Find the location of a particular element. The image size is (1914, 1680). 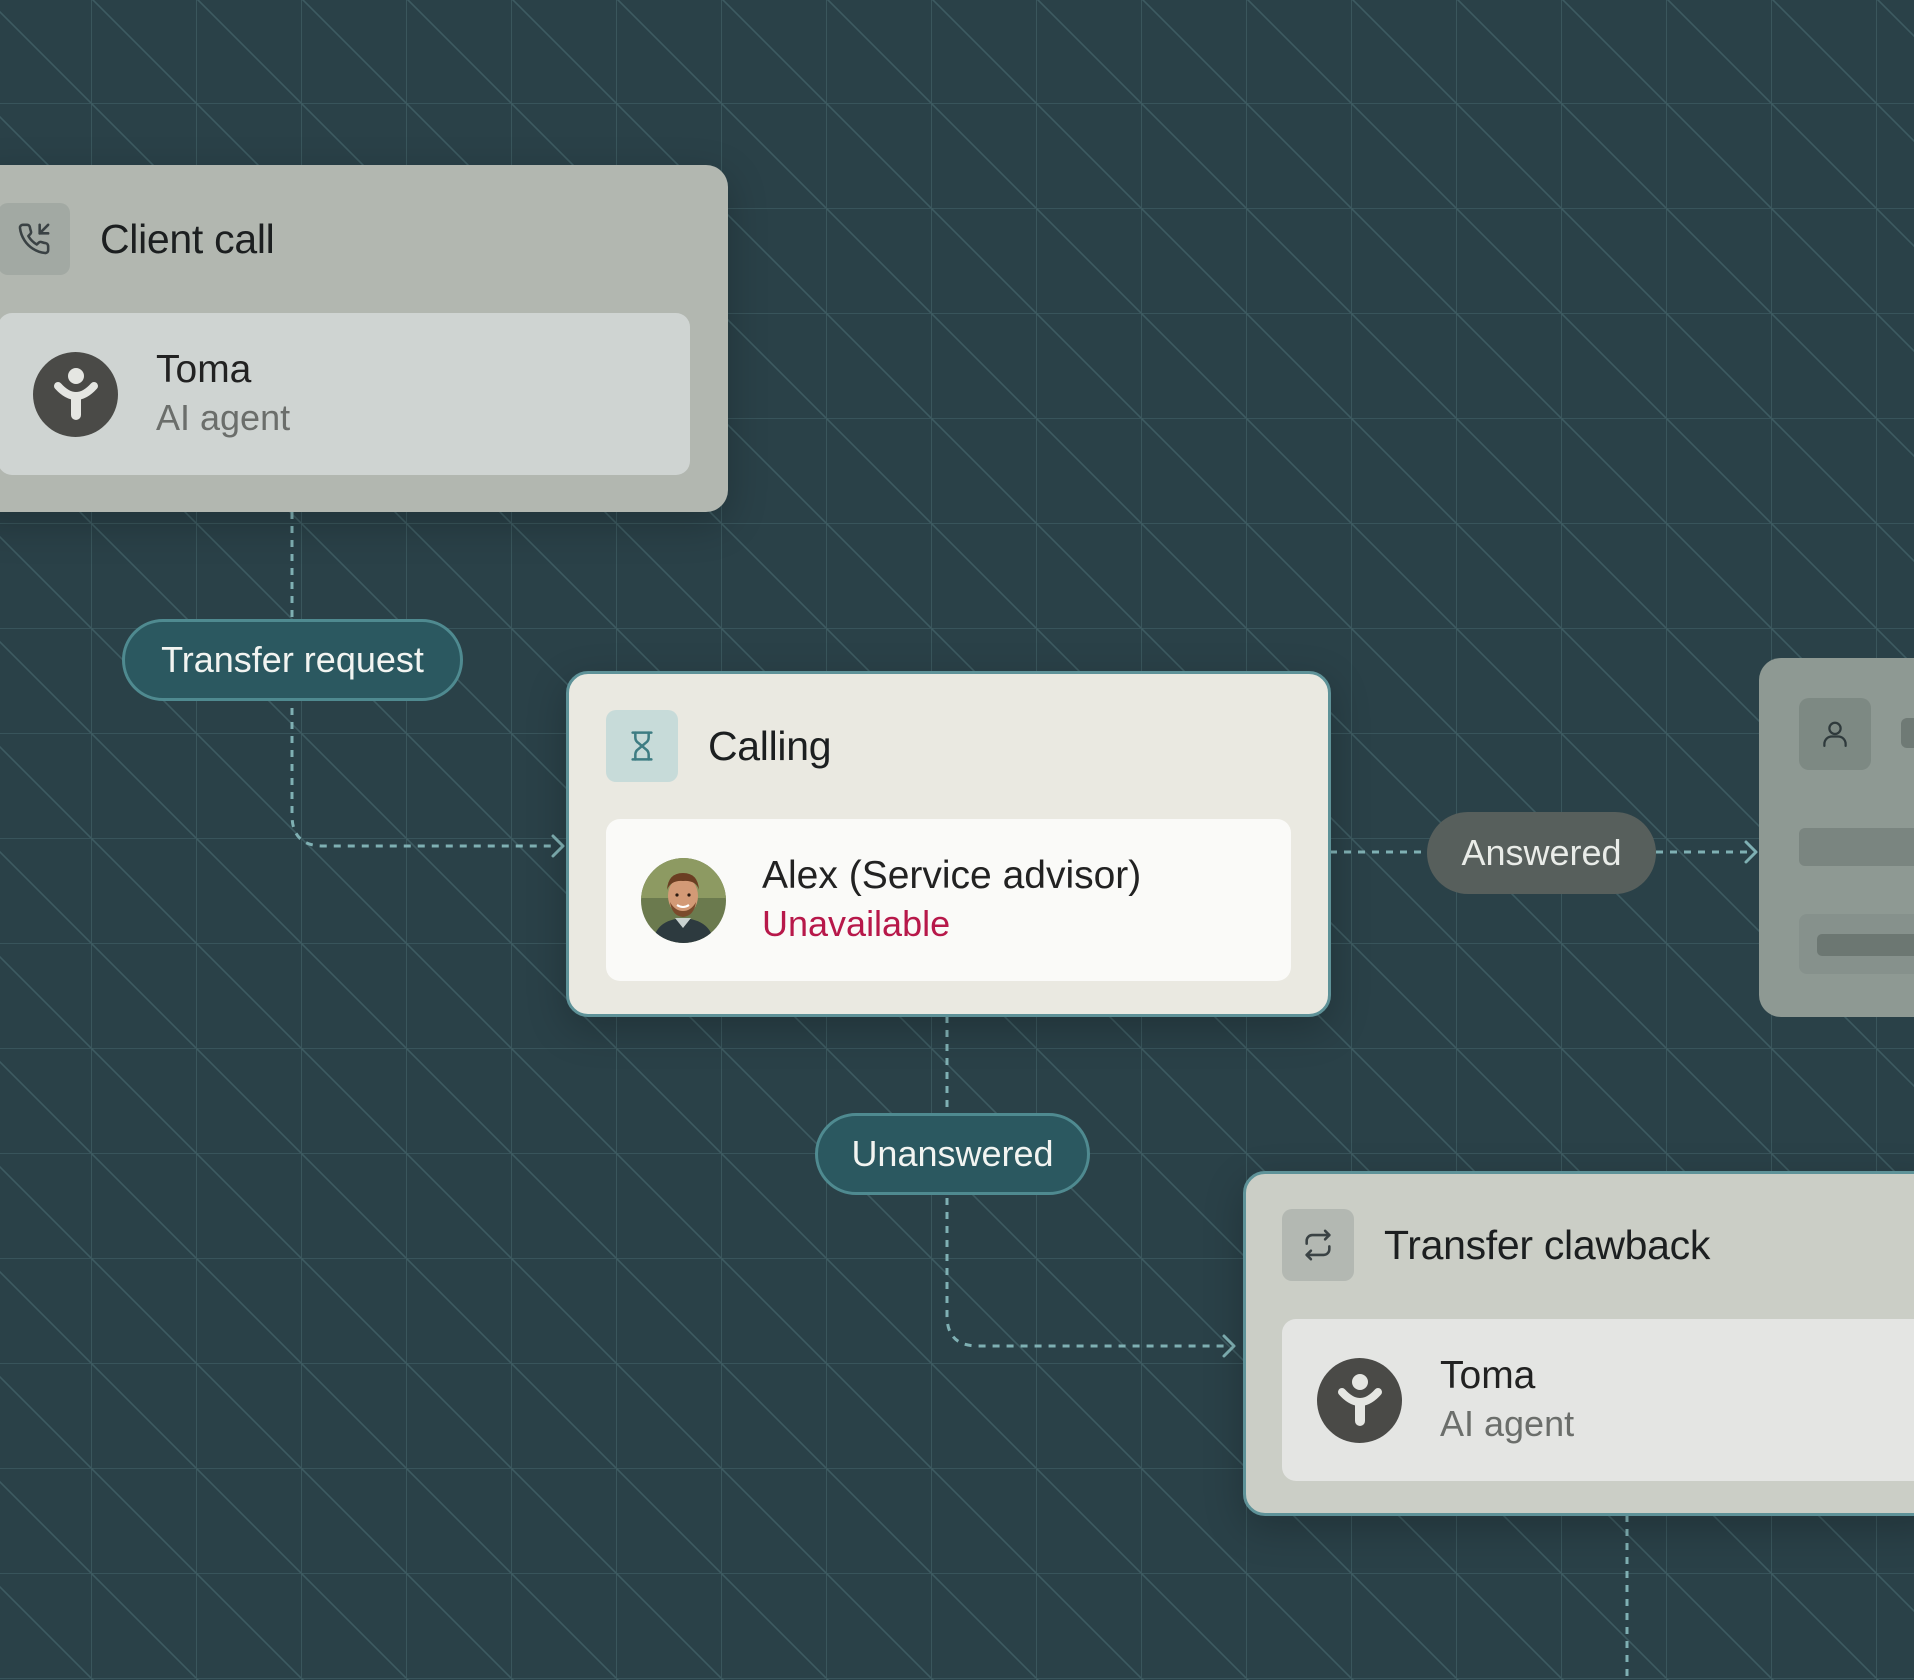

client-call-card: Client call Toma AI agent is located at coordinates (364, 338).